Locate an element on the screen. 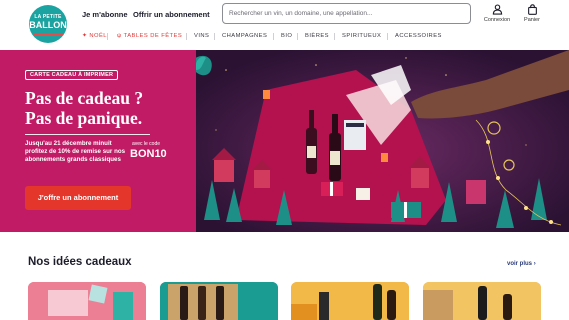 The height and width of the screenshot is (320, 569). promo-code-label: avec le code is located at coordinates (146, 144).